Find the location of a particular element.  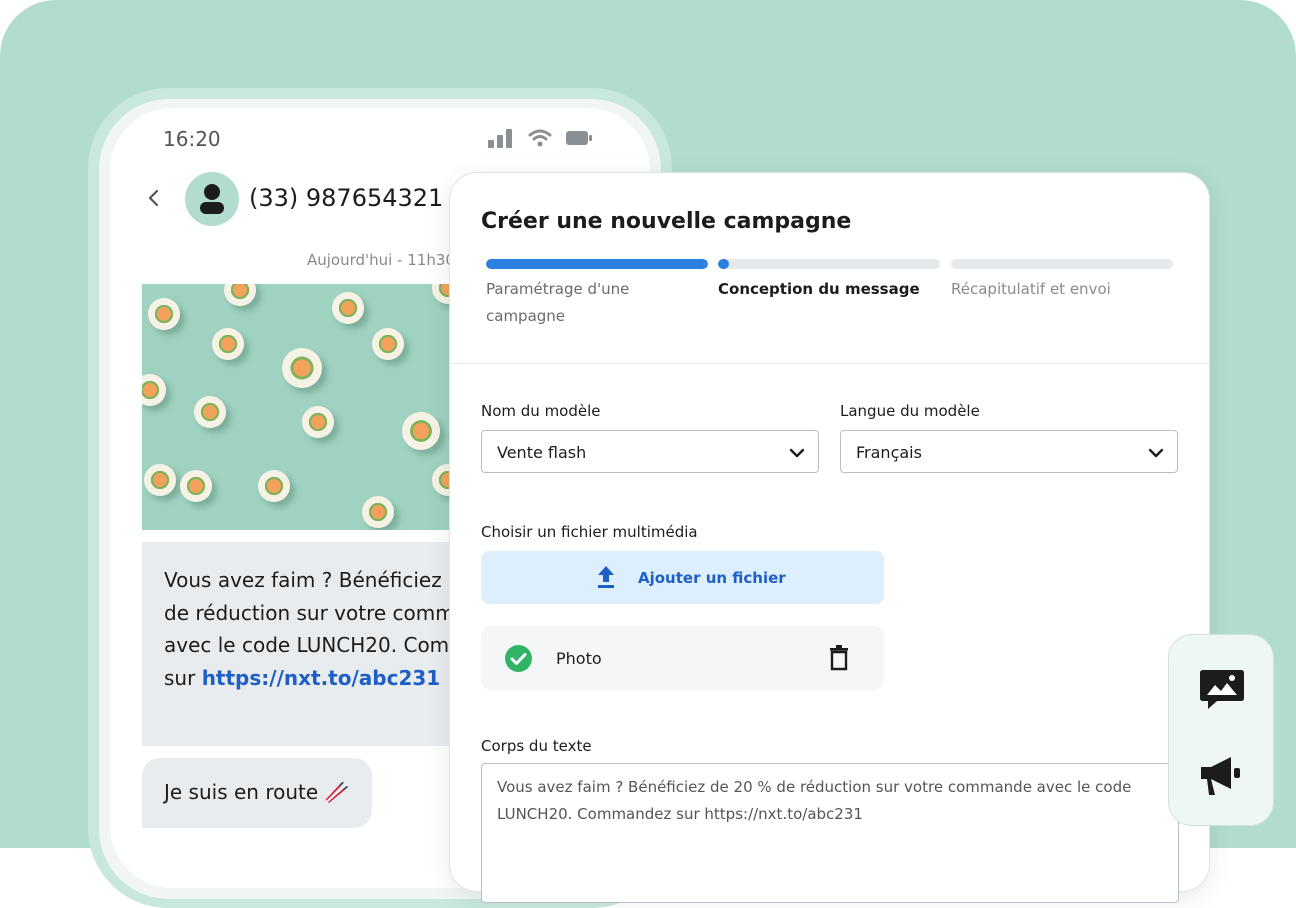

template-name-value: Vente flash is located at coordinates (542, 452).